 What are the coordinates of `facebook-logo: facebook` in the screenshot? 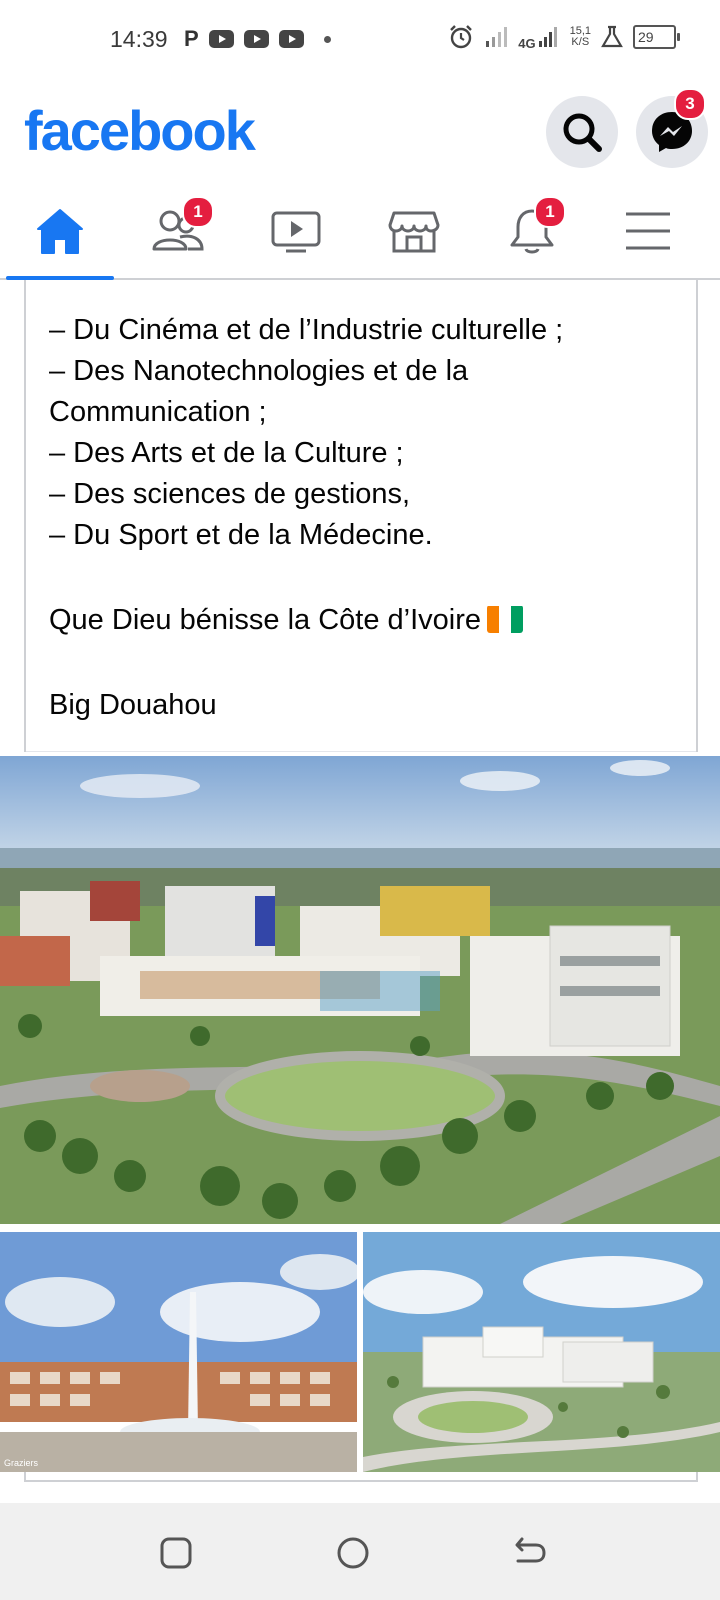 It's located at (140, 130).